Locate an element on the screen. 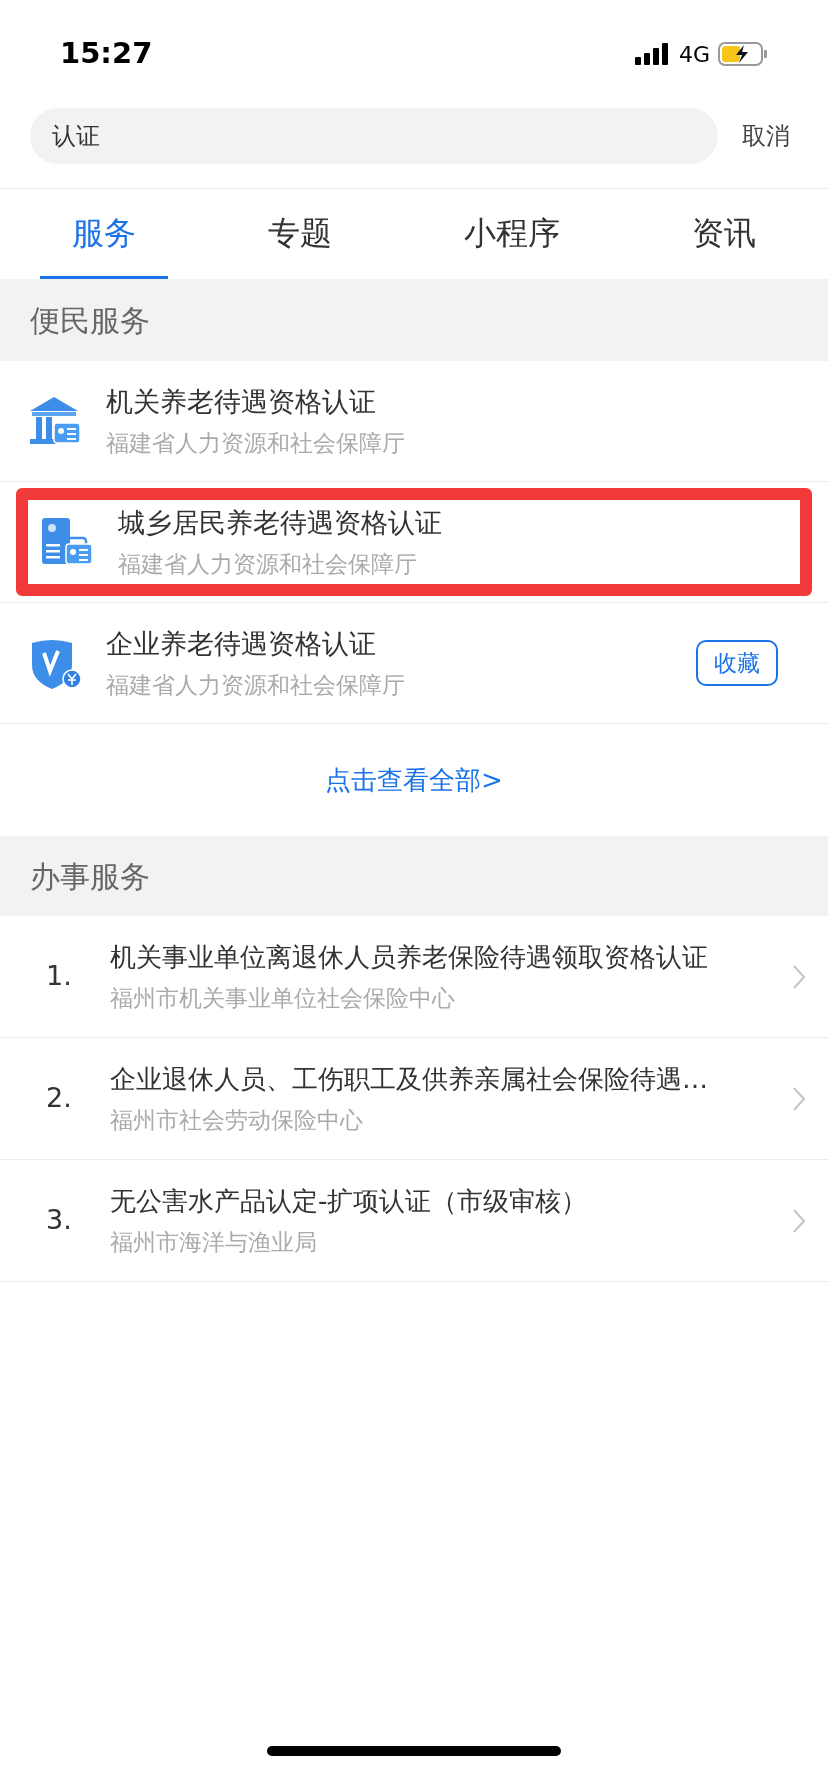  affair-item: 1. 机关事业单位离退休人员养老保险待遇领取资格认证 福州市机关事业单位社会保险中心 is located at coordinates (414, 977).